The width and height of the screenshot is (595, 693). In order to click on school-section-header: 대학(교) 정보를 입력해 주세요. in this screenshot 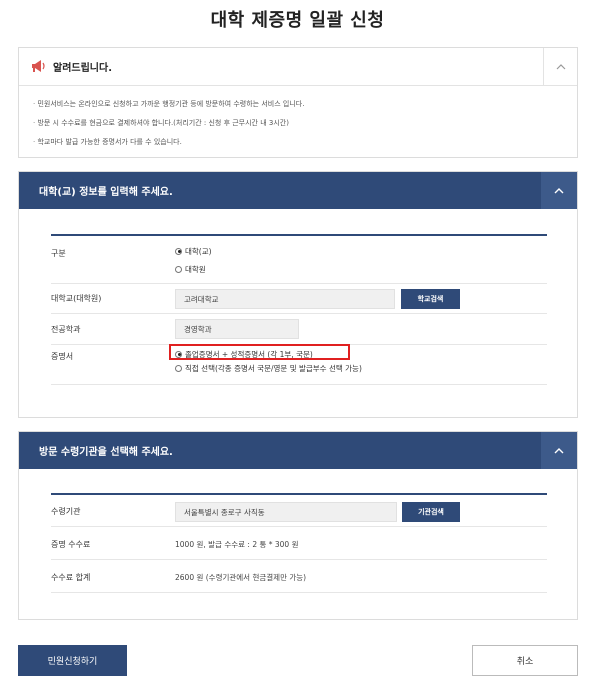, I will do `click(298, 190)`.